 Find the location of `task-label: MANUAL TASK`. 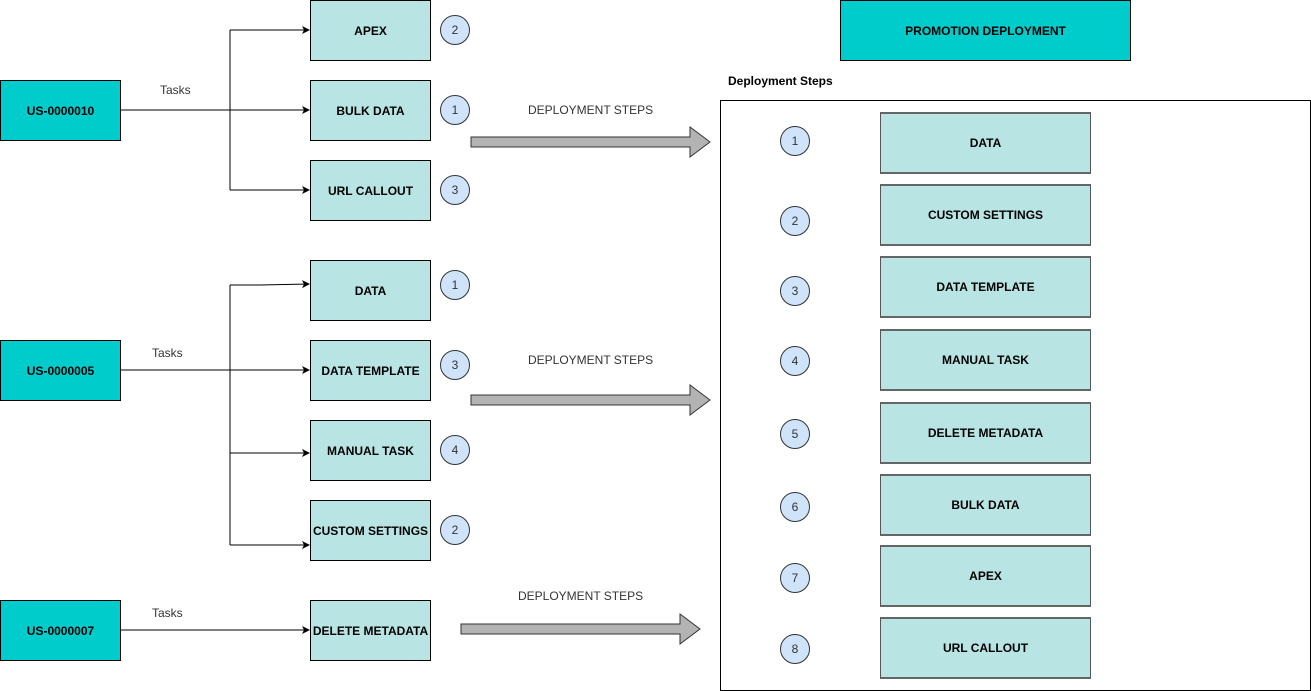

task-label: MANUAL TASK is located at coordinates (370, 450).